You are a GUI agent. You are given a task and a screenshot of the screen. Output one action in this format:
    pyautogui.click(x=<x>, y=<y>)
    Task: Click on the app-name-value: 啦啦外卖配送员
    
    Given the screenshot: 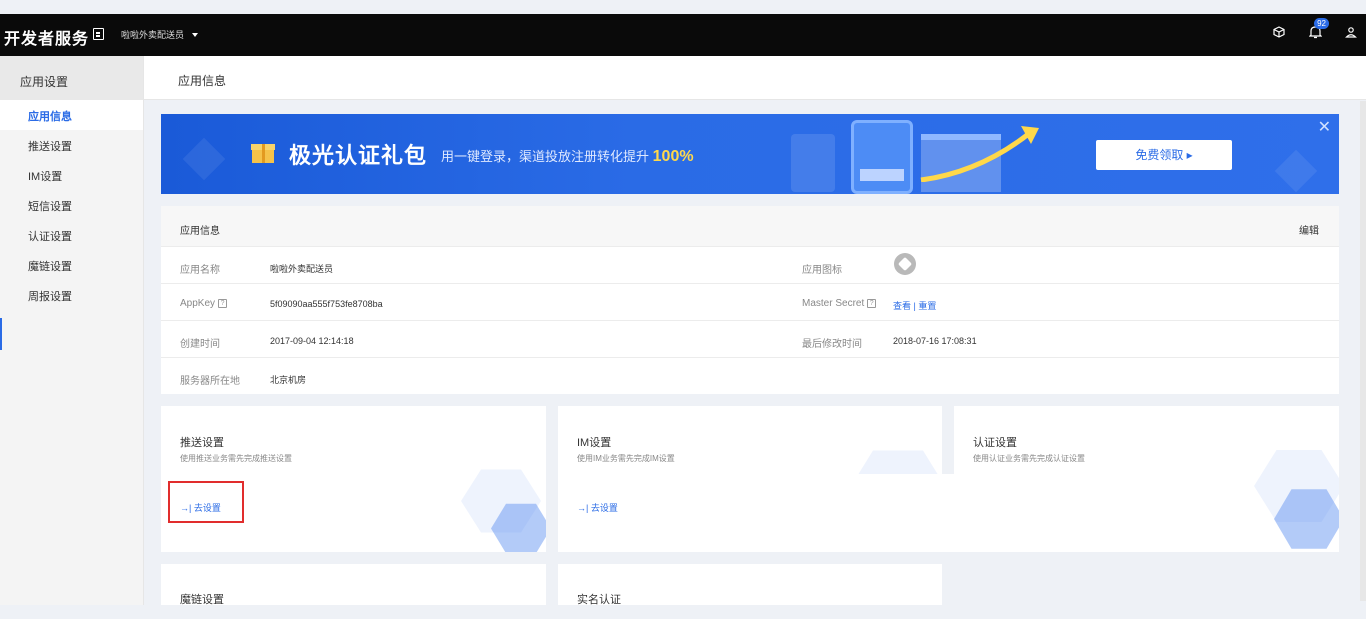 What is the action you would take?
    pyautogui.click(x=302, y=269)
    